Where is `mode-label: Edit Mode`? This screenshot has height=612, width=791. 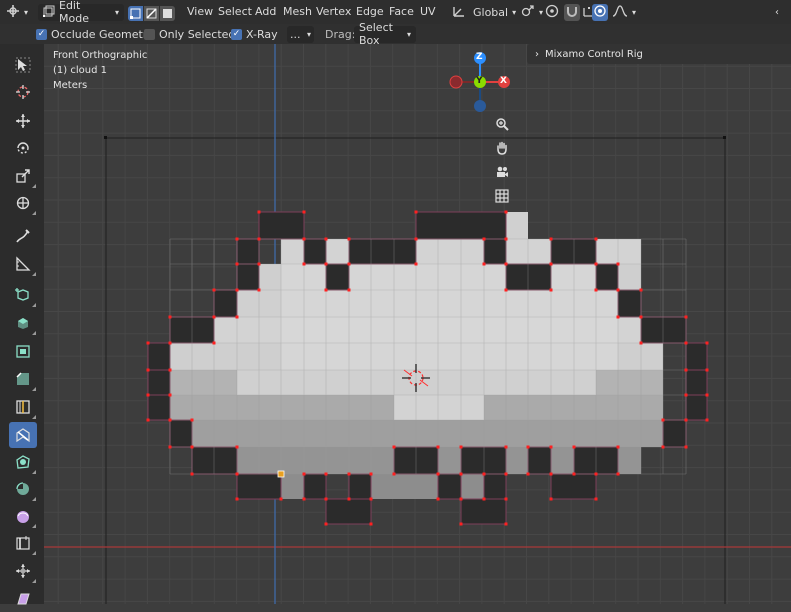 mode-label: Edit Mode is located at coordinates (74, 12).